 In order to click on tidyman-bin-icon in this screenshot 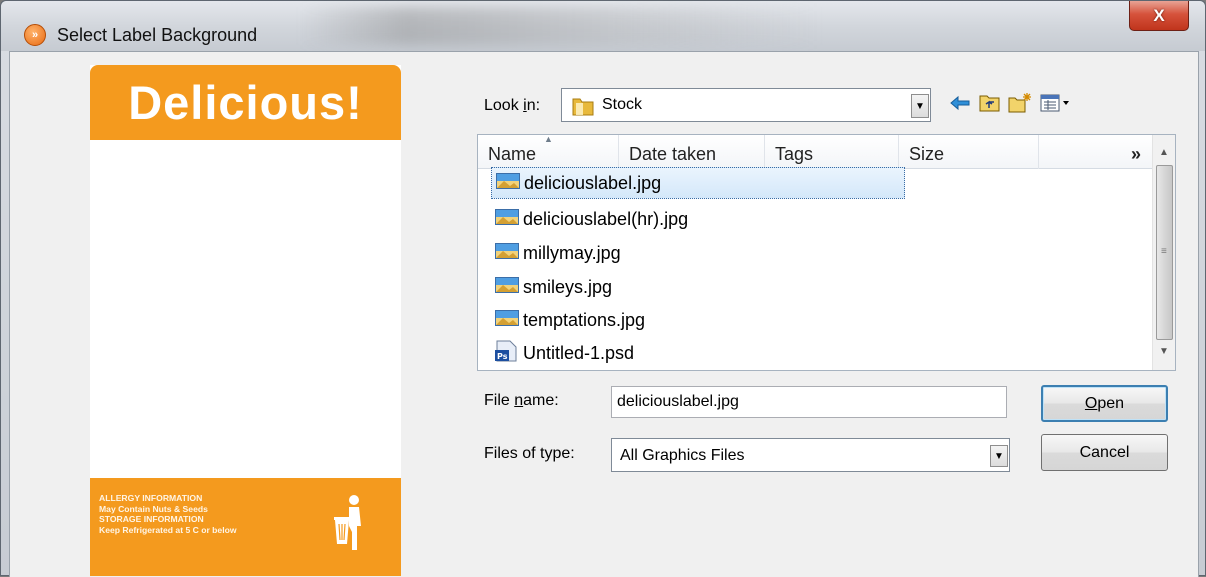, I will do `click(349, 525)`.